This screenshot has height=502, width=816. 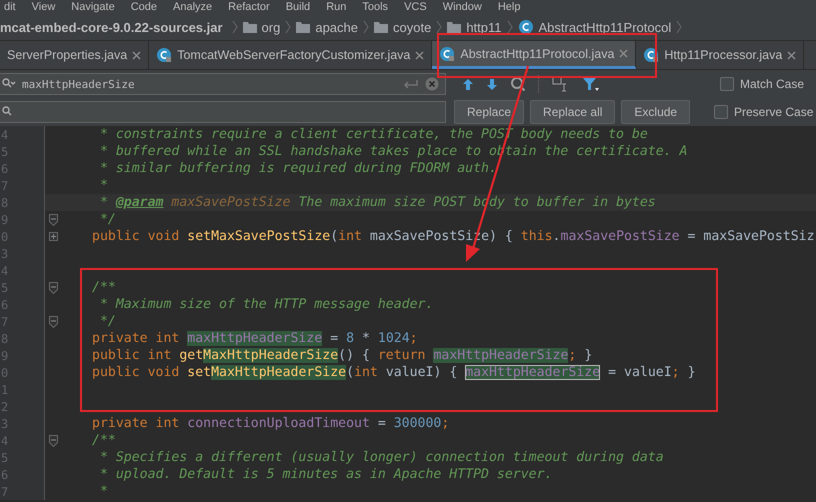 I want to click on code-line: public int getMaxHttpHeaderSize() { return maxHttpHeaderSize; }, so click(x=342, y=355).